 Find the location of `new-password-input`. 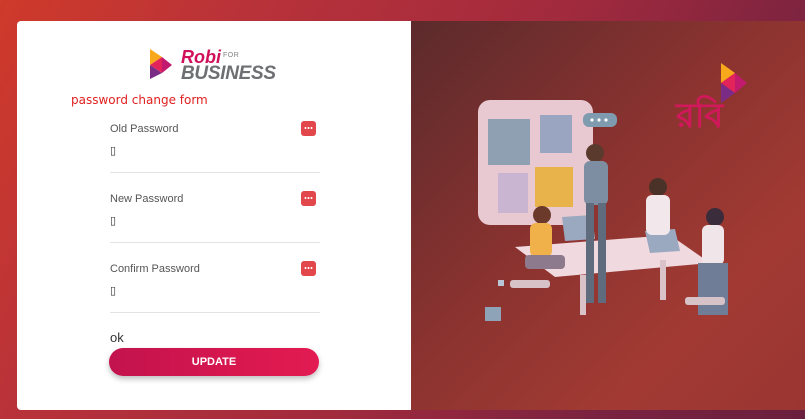

new-password-input is located at coordinates (200, 220).